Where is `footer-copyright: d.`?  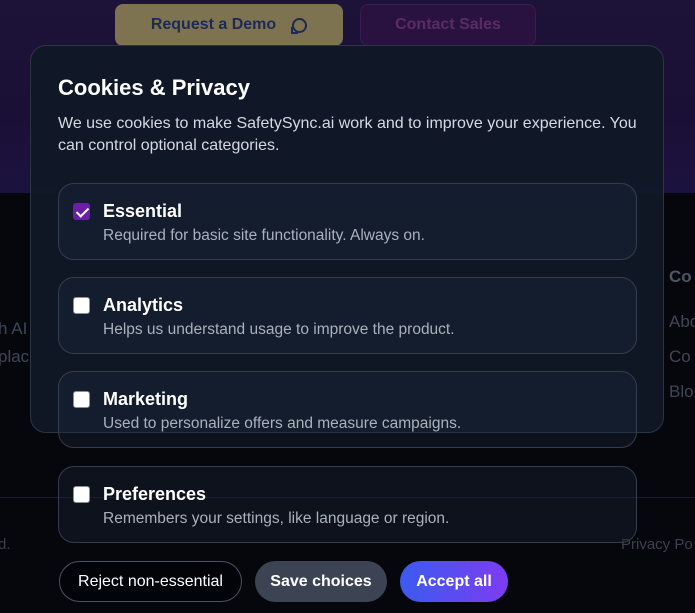
footer-copyright: d. is located at coordinates (5, 544).